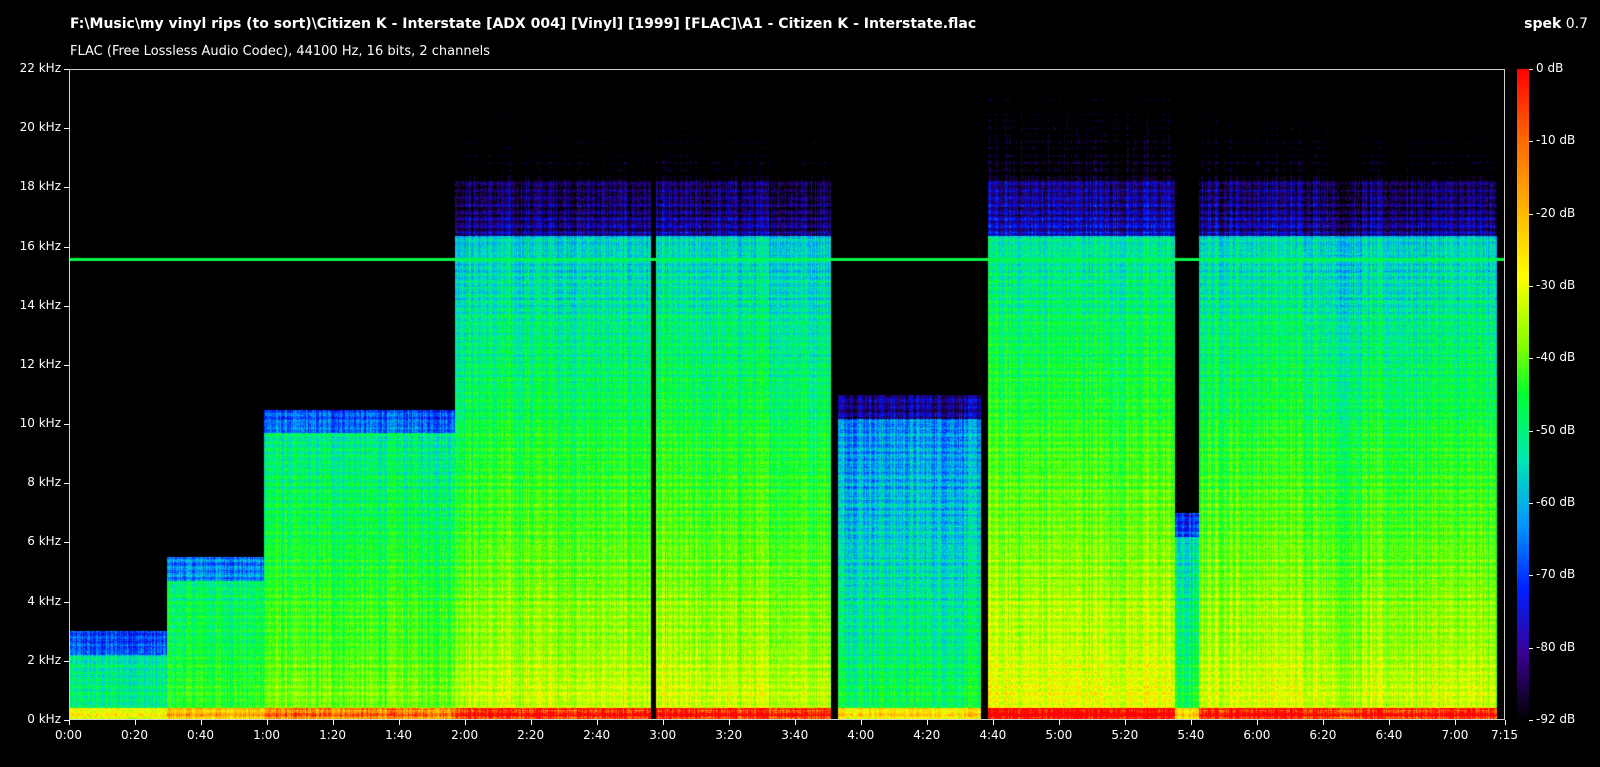 This screenshot has width=1600, height=767. What do you see at coordinates (1556, 285) in the screenshot?
I see `db-scale-label: -30 dB` at bounding box center [1556, 285].